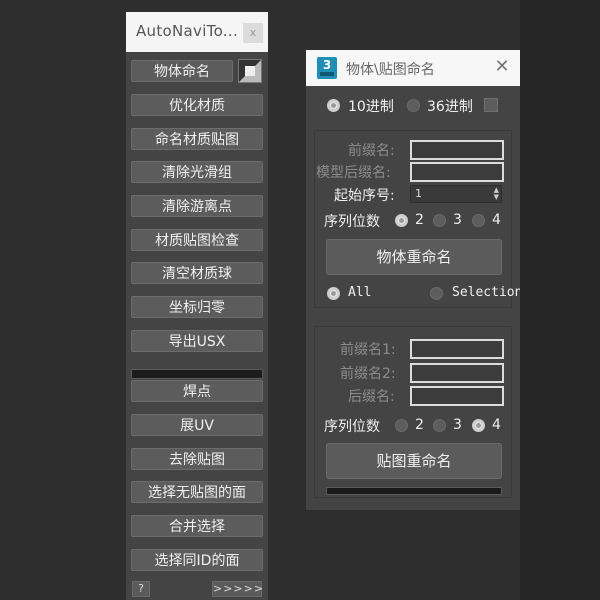  I want to click on optimize-material-button: 优化材质, so click(197, 105).